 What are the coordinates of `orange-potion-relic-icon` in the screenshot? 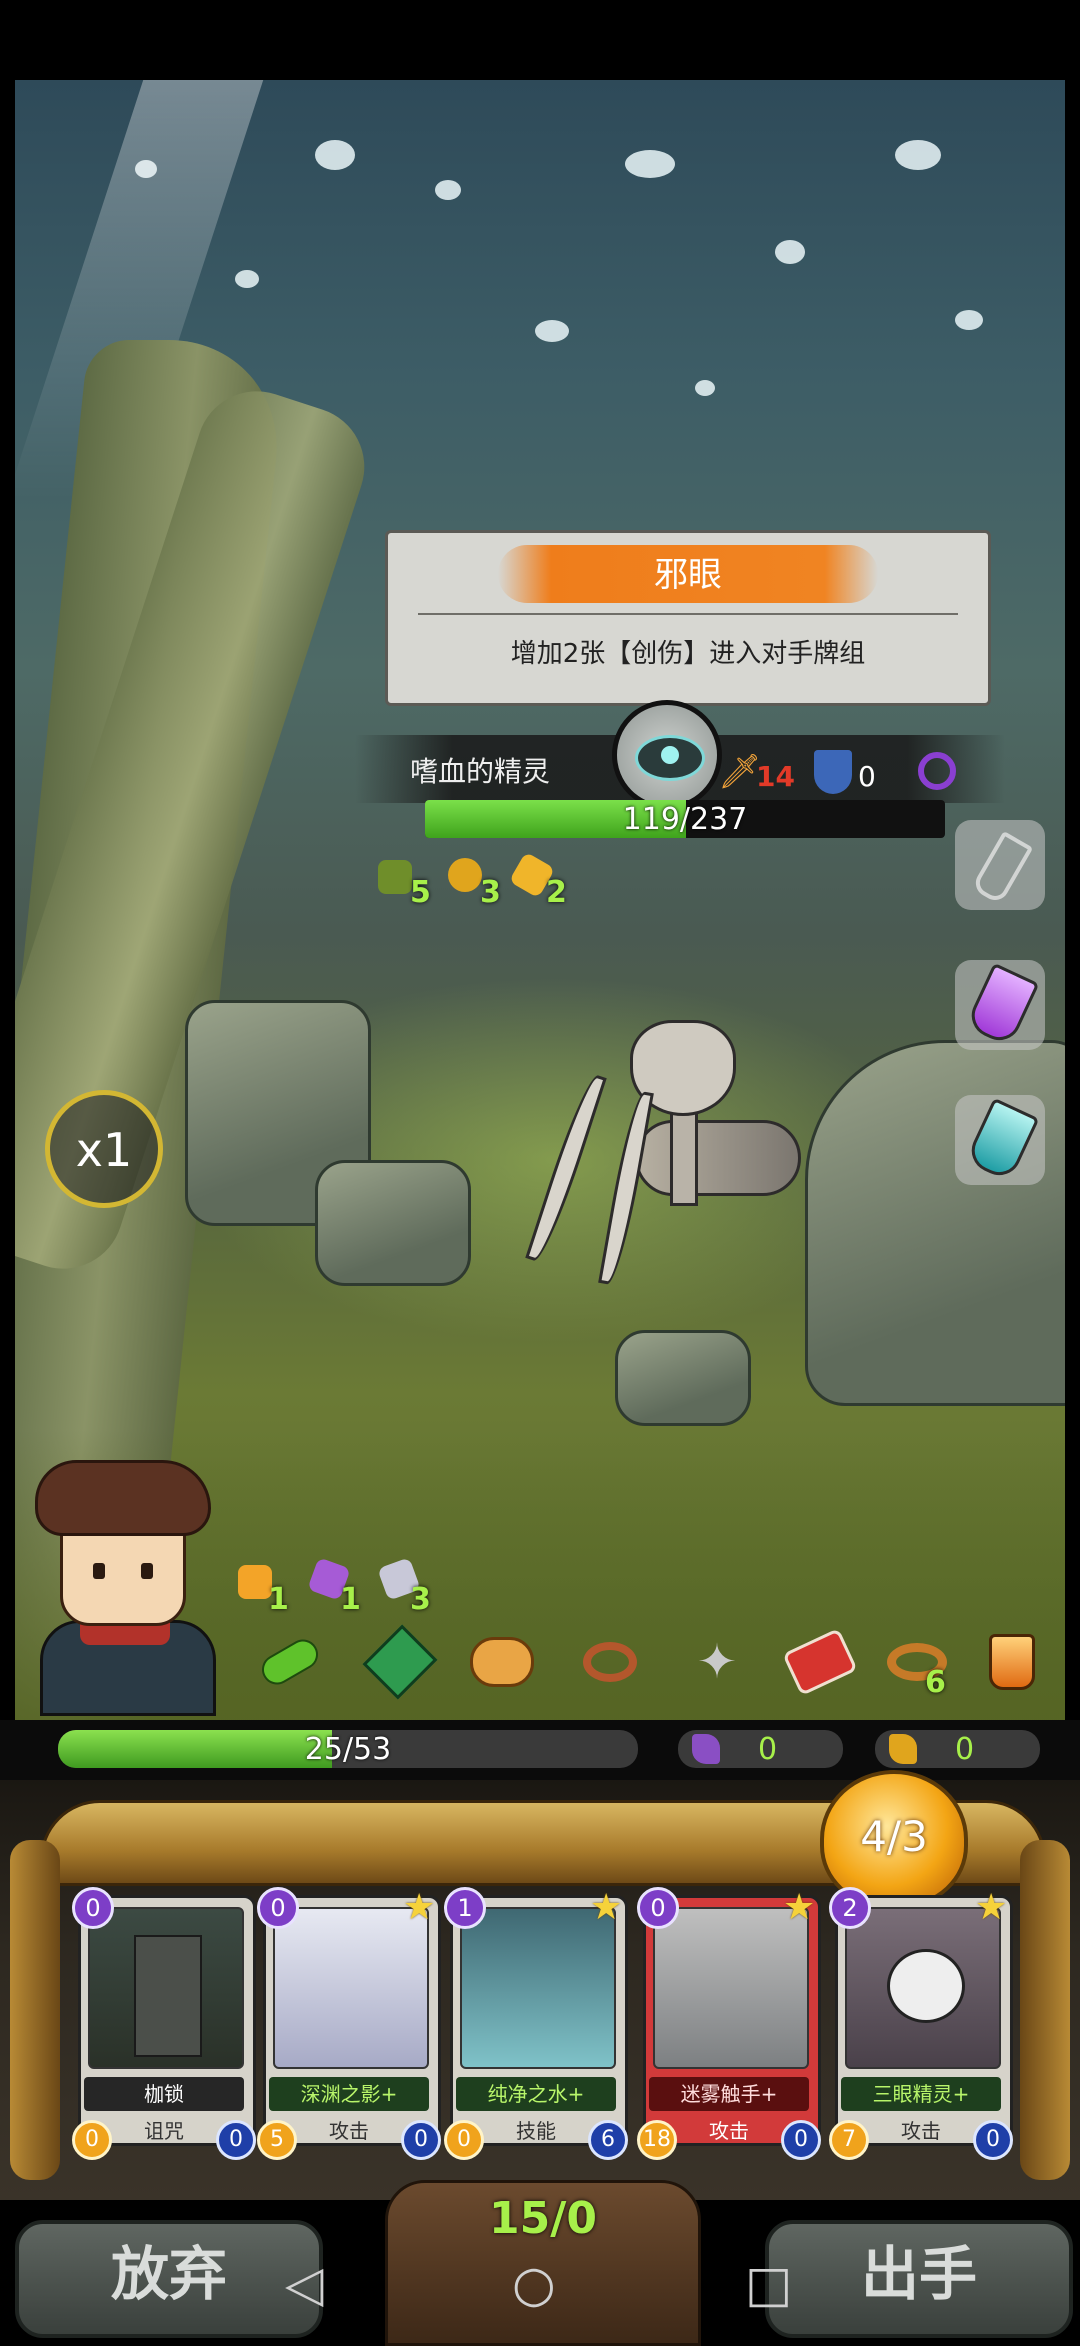 It's located at (1012, 1662).